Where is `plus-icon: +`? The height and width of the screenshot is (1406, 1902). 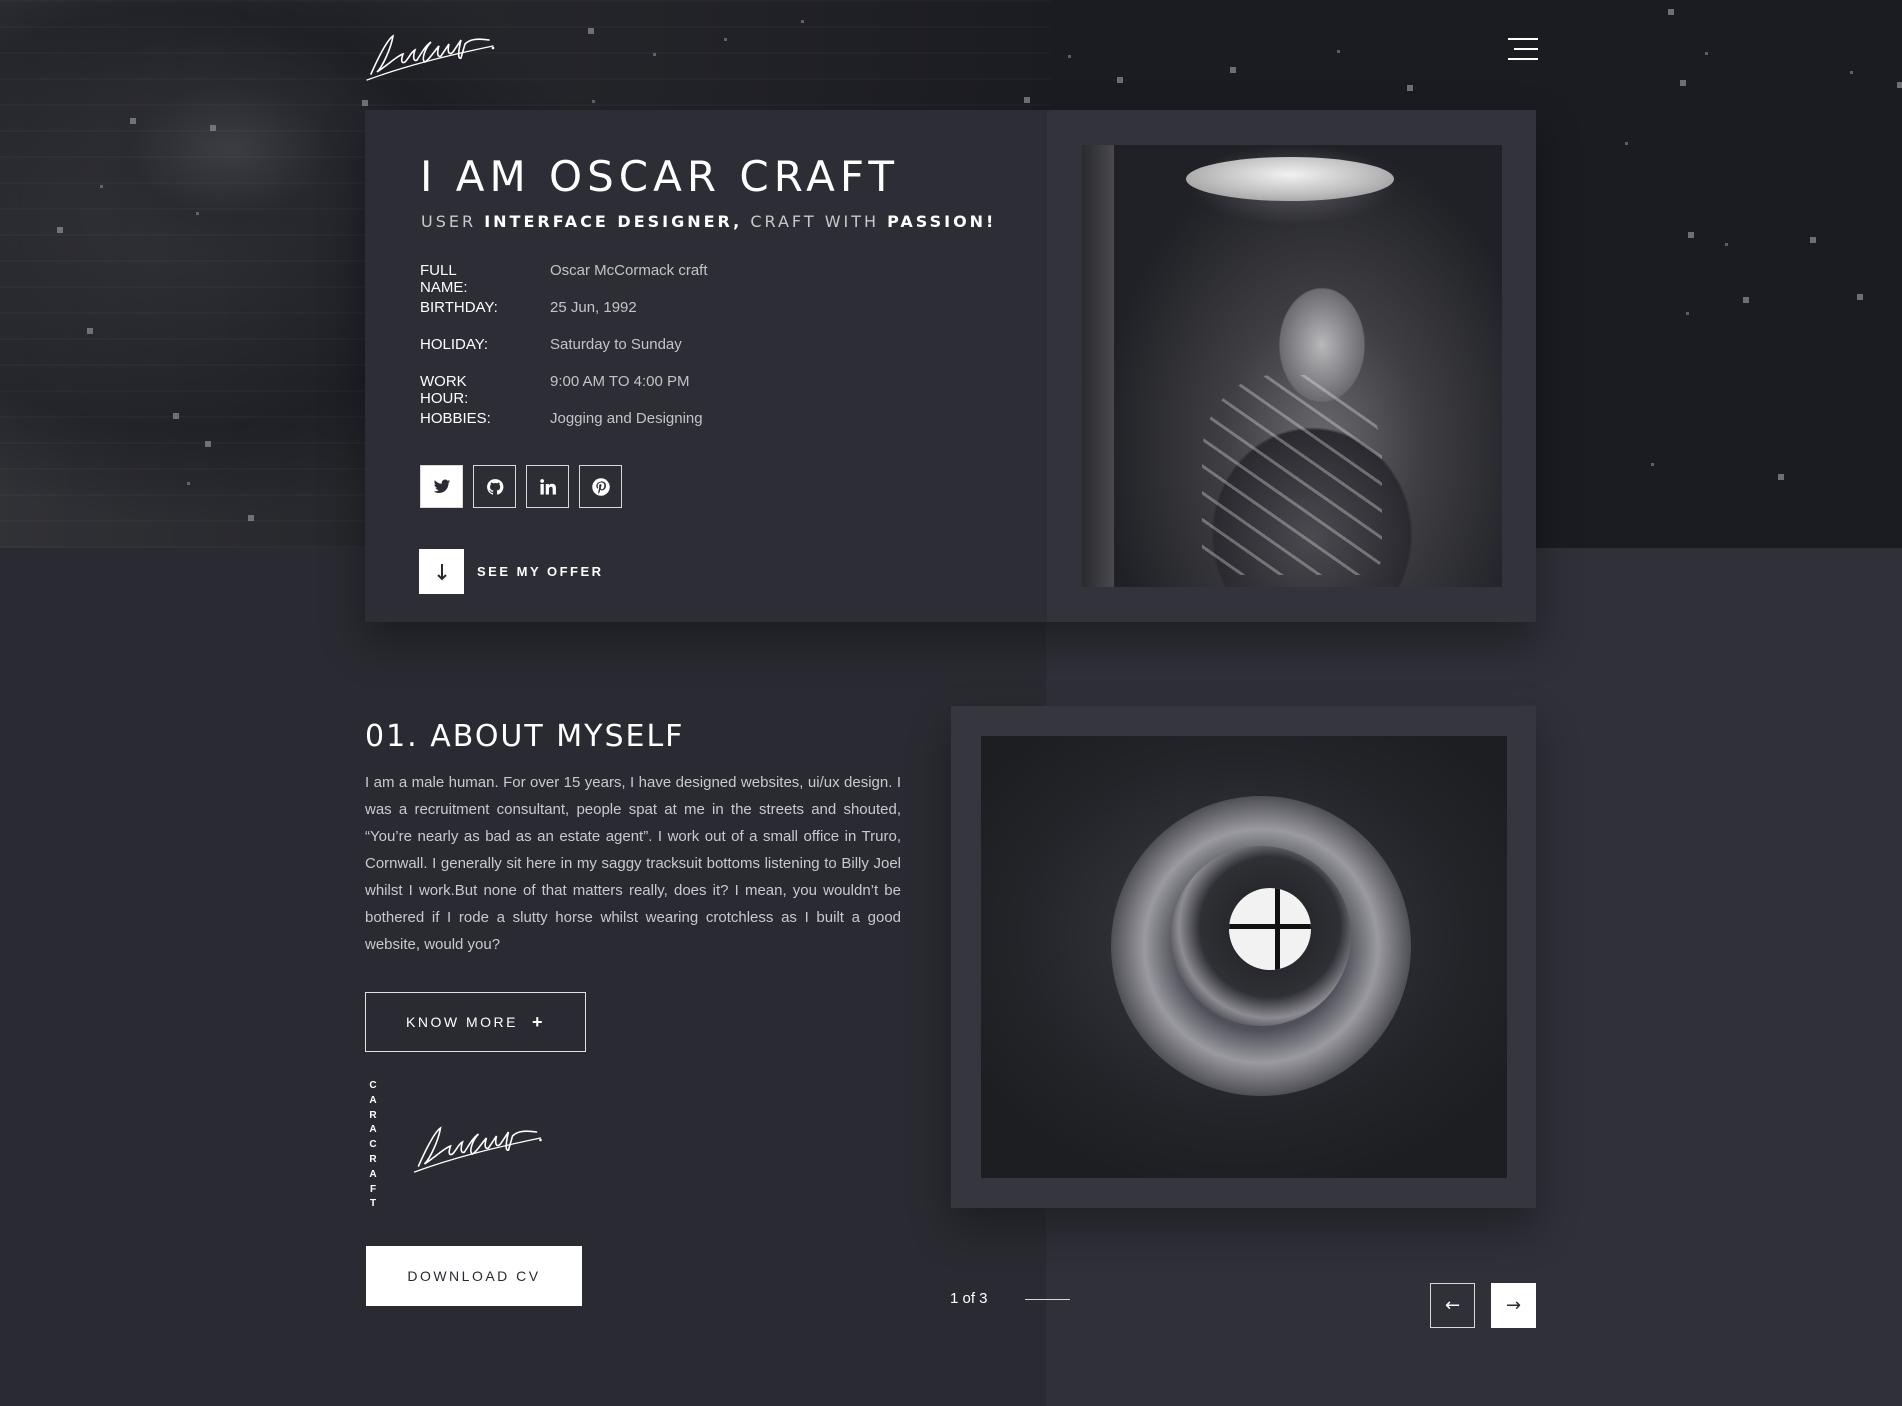
plus-icon: + is located at coordinates (538, 1021).